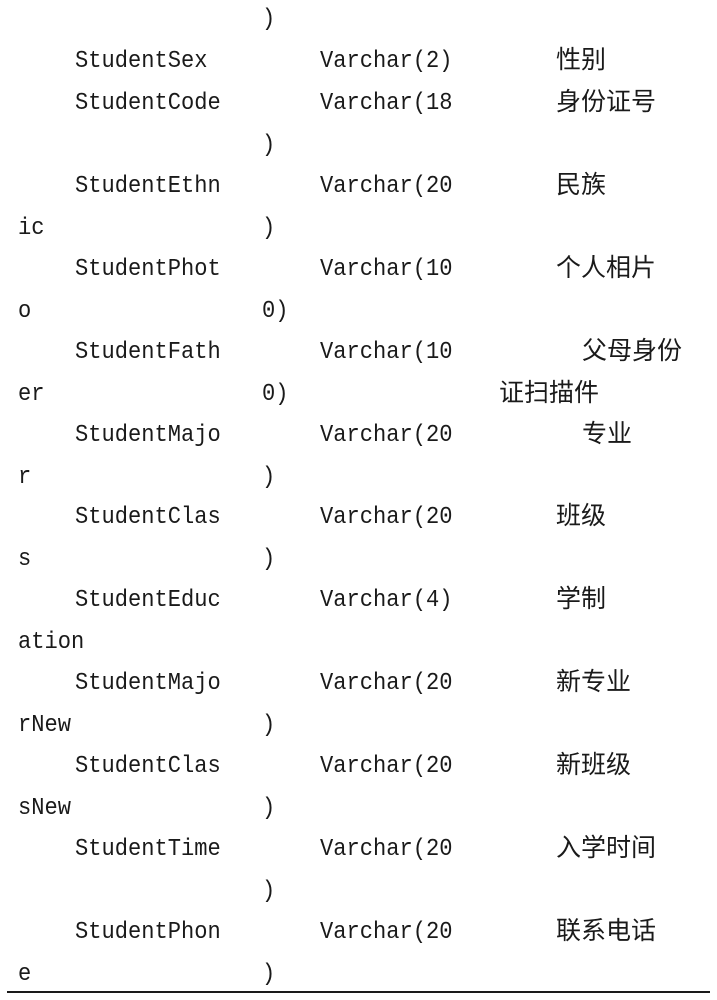 Image resolution: width=717 pixels, height=1000 pixels. I want to click on field-name-continuation: s, so click(25, 559).